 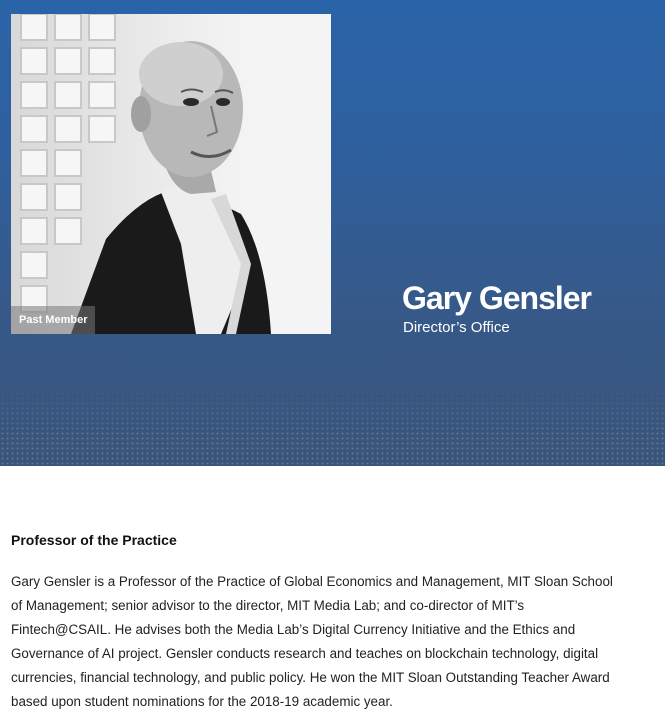 I want to click on role-title: Professor of the Practice, so click(x=94, y=540).